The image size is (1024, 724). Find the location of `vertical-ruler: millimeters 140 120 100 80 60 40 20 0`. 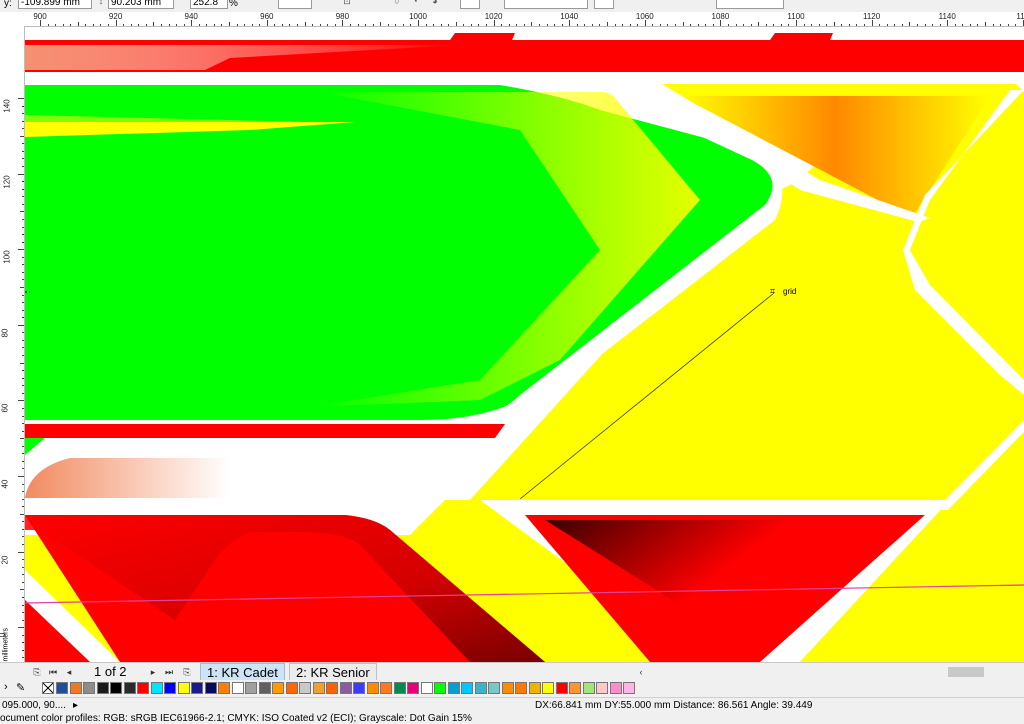

vertical-ruler: millimeters 140 120 100 80 60 40 20 0 is located at coordinates (12, 344).